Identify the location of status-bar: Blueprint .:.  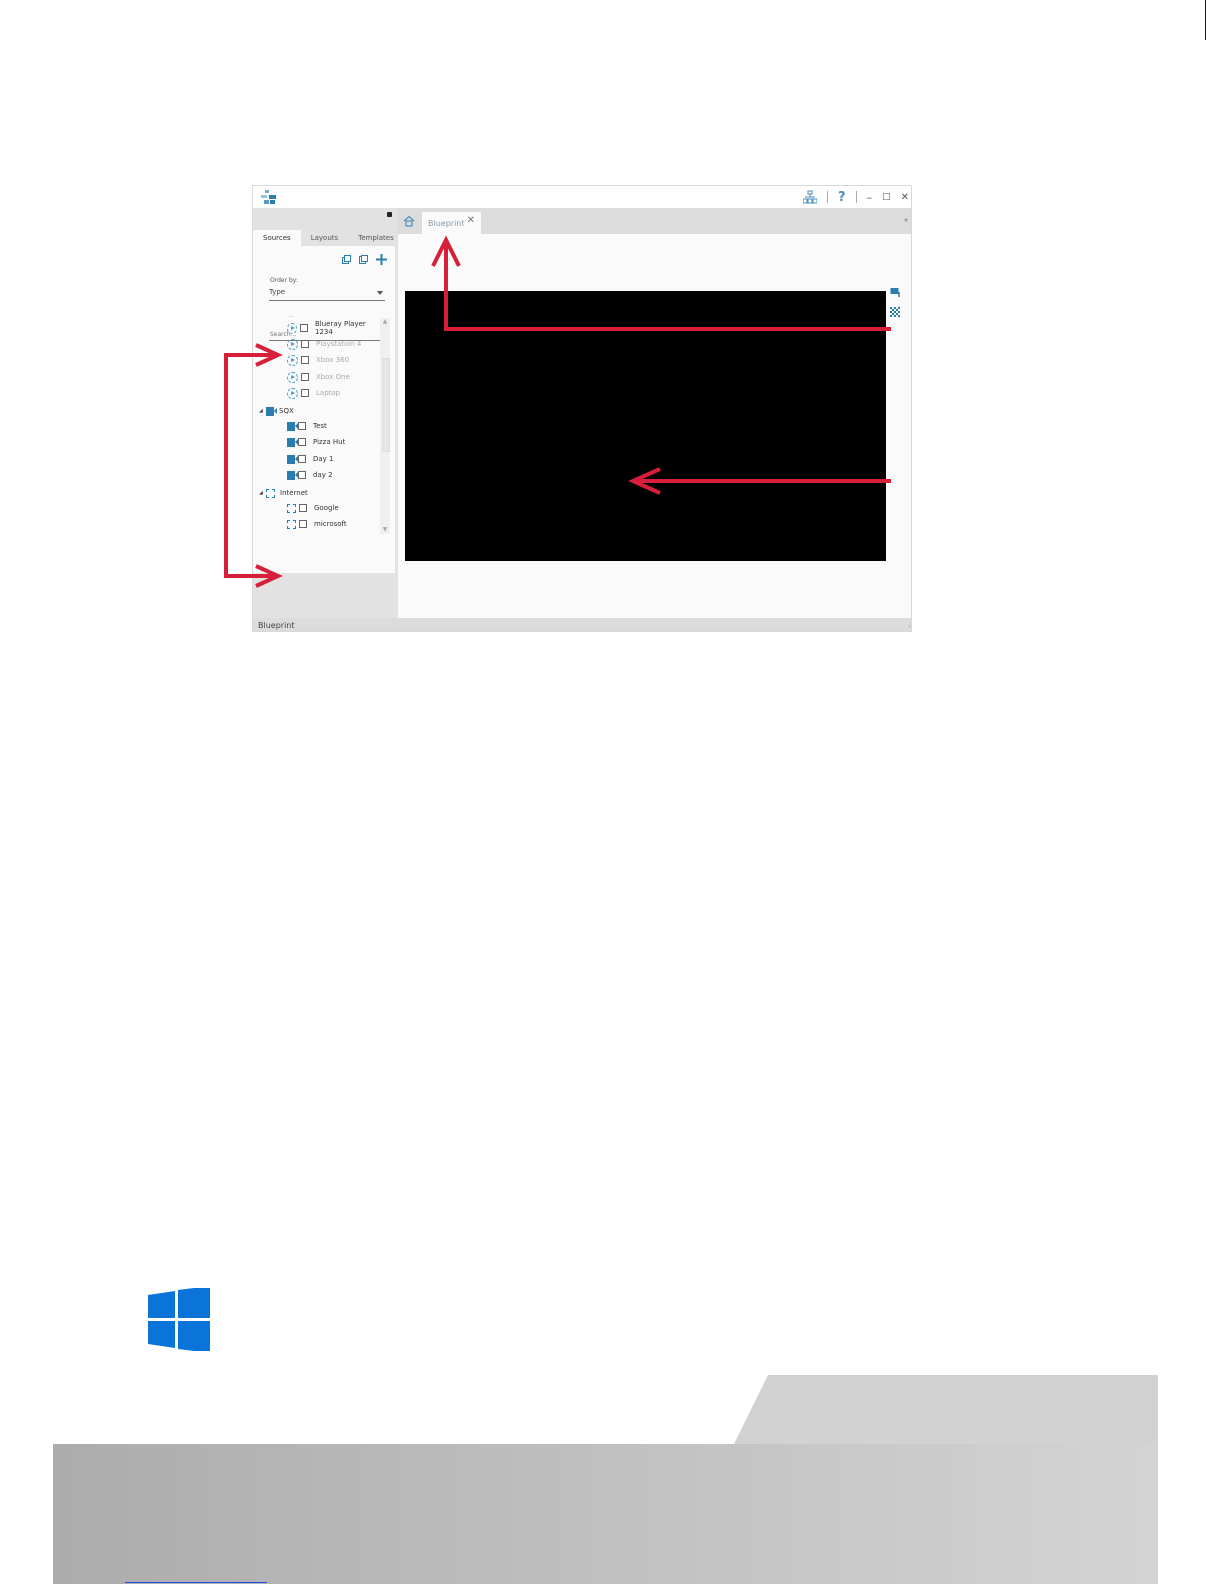
(582, 624).